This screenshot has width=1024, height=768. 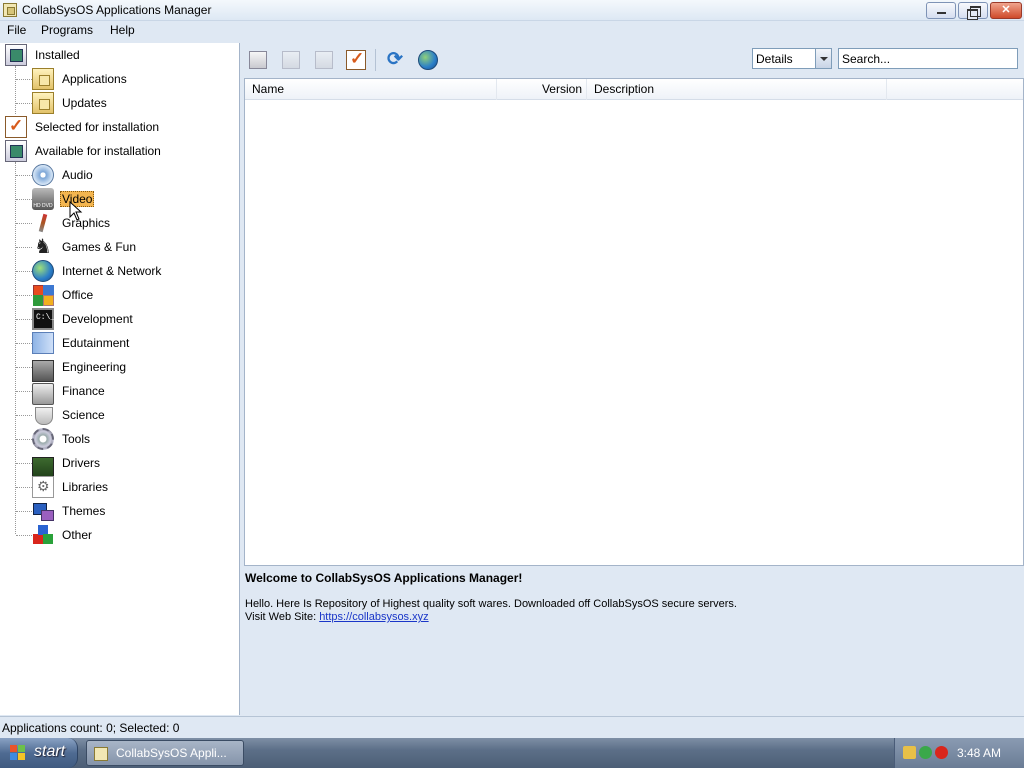 What do you see at coordinates (1006, 10) in the screenshot?
I see `close-button` at bounding box center [1006, 10].